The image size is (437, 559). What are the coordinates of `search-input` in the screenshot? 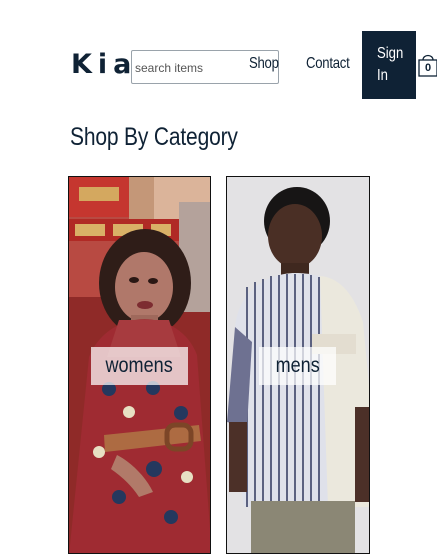 It's located at (188, 68).